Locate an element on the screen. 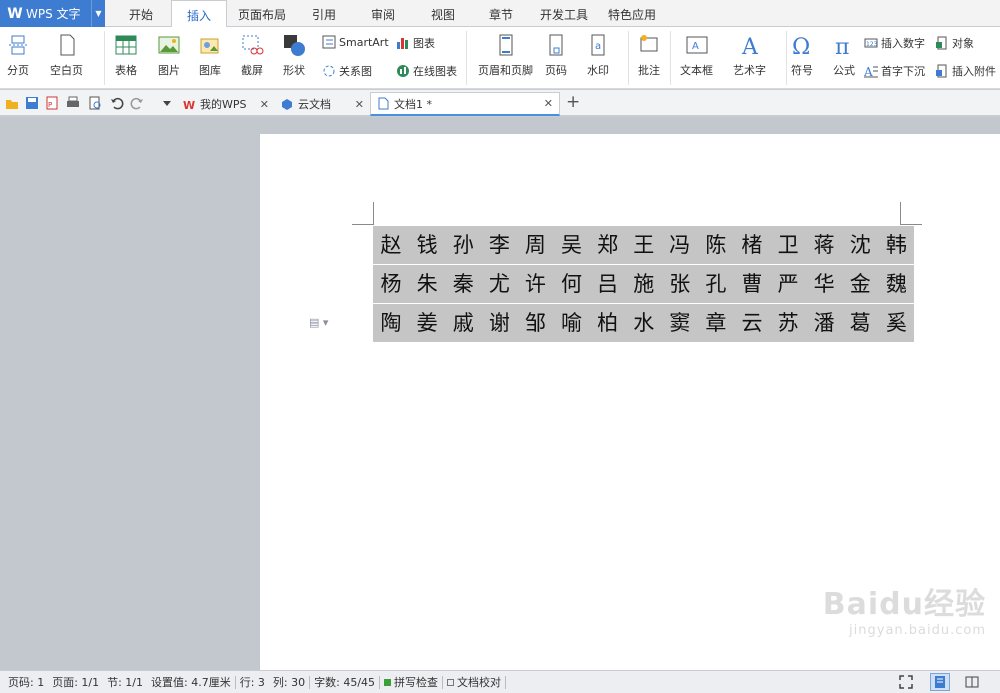  undo-icon is located at coordinates (117, 103).